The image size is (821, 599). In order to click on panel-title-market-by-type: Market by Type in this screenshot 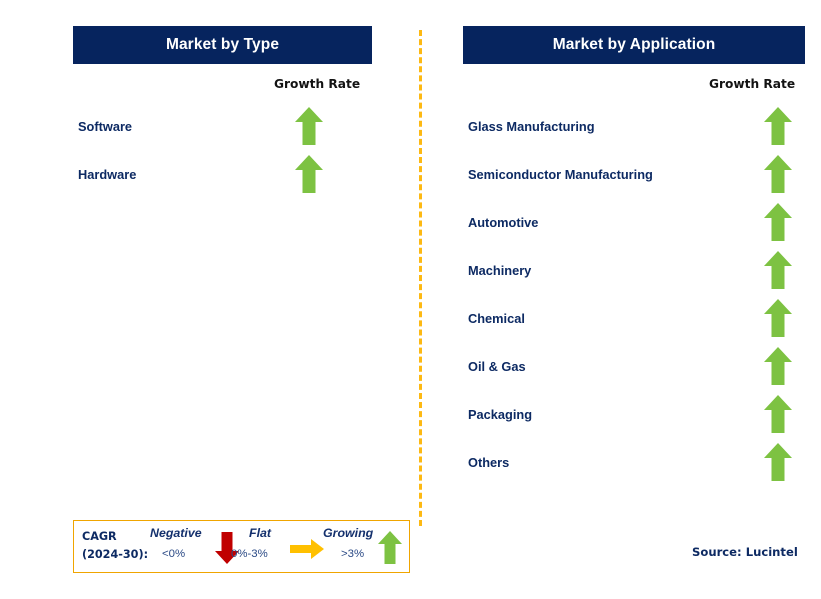, I will do `click(222, 45)`.